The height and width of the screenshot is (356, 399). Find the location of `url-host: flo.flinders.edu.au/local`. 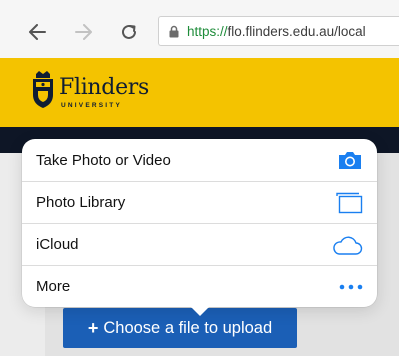

url-host: flo.flinders.edu.au/local is located at coordinates (296, 31).